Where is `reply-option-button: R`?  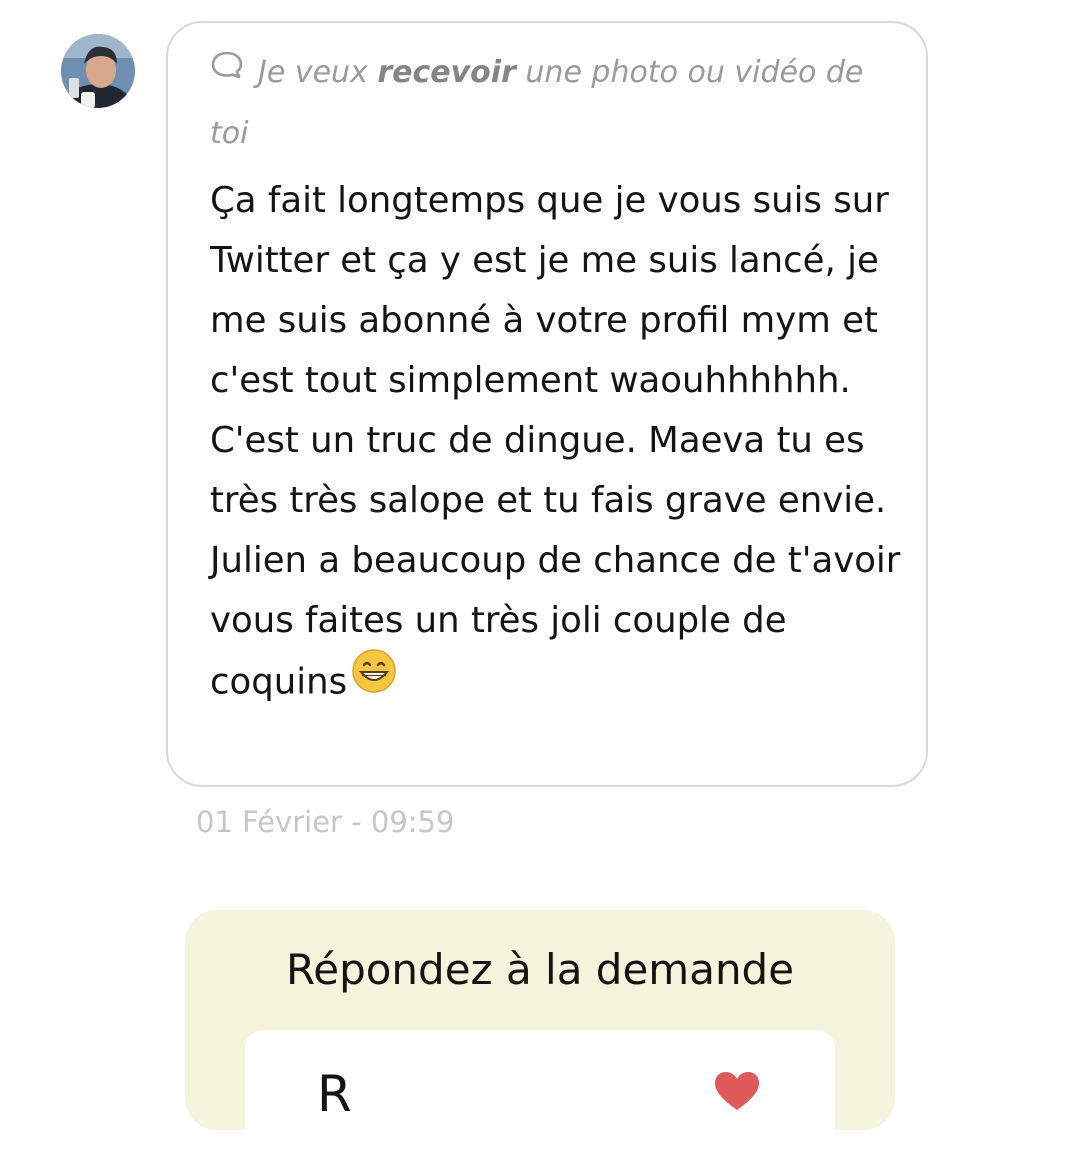 reply-option-button: R is located at coordinates (540, 1090).